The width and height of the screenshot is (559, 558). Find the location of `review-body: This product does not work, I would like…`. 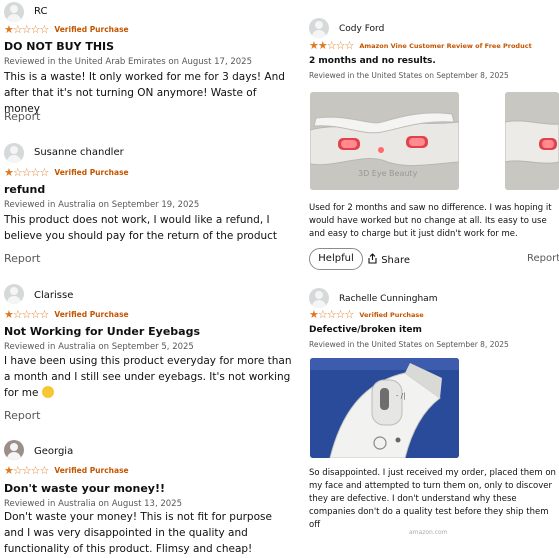

review-body: This product does not work, I would like… is located at coordinates (141, 228).